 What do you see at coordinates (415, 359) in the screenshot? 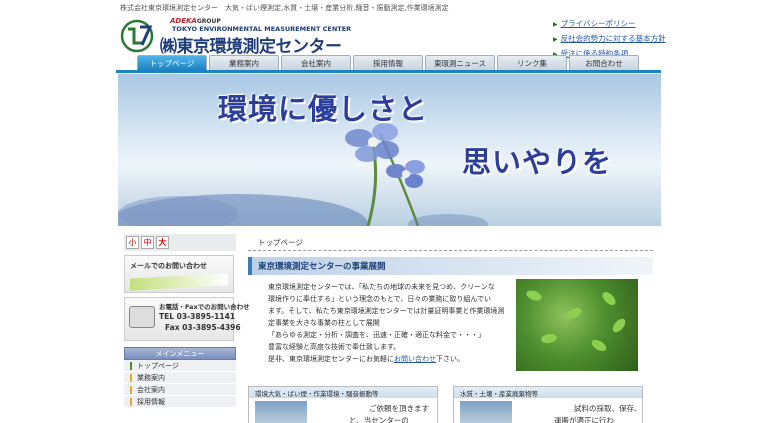
I see `contact-link: お問い合わせ` at bounding box center [415, 359].